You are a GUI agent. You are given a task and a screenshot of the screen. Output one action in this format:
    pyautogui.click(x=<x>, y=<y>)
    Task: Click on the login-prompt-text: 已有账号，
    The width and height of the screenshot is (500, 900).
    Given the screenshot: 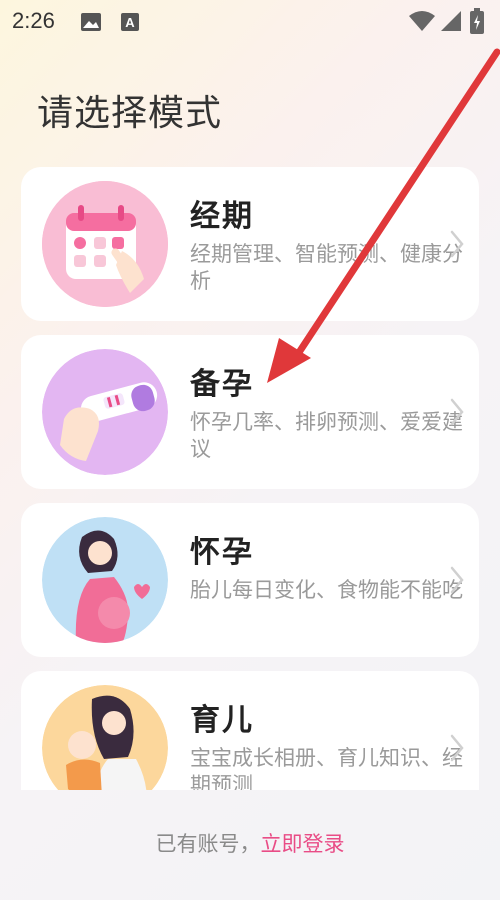 What is the action you would take?
    pyautogui.click(x=208, y=844)
    